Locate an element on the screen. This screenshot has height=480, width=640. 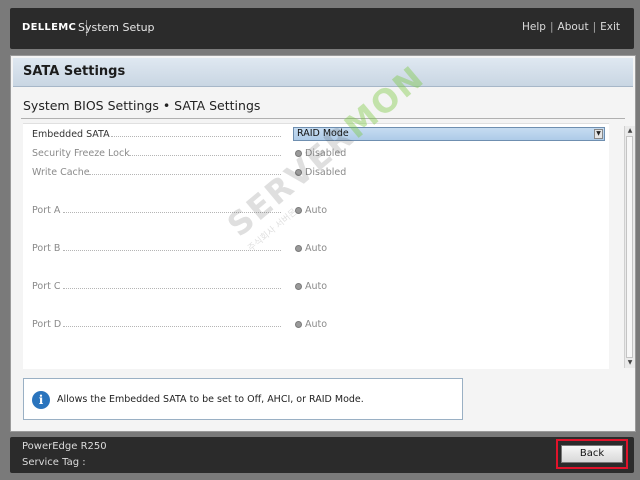
setting-label: Write Cache is located at coordinates (61, 172).